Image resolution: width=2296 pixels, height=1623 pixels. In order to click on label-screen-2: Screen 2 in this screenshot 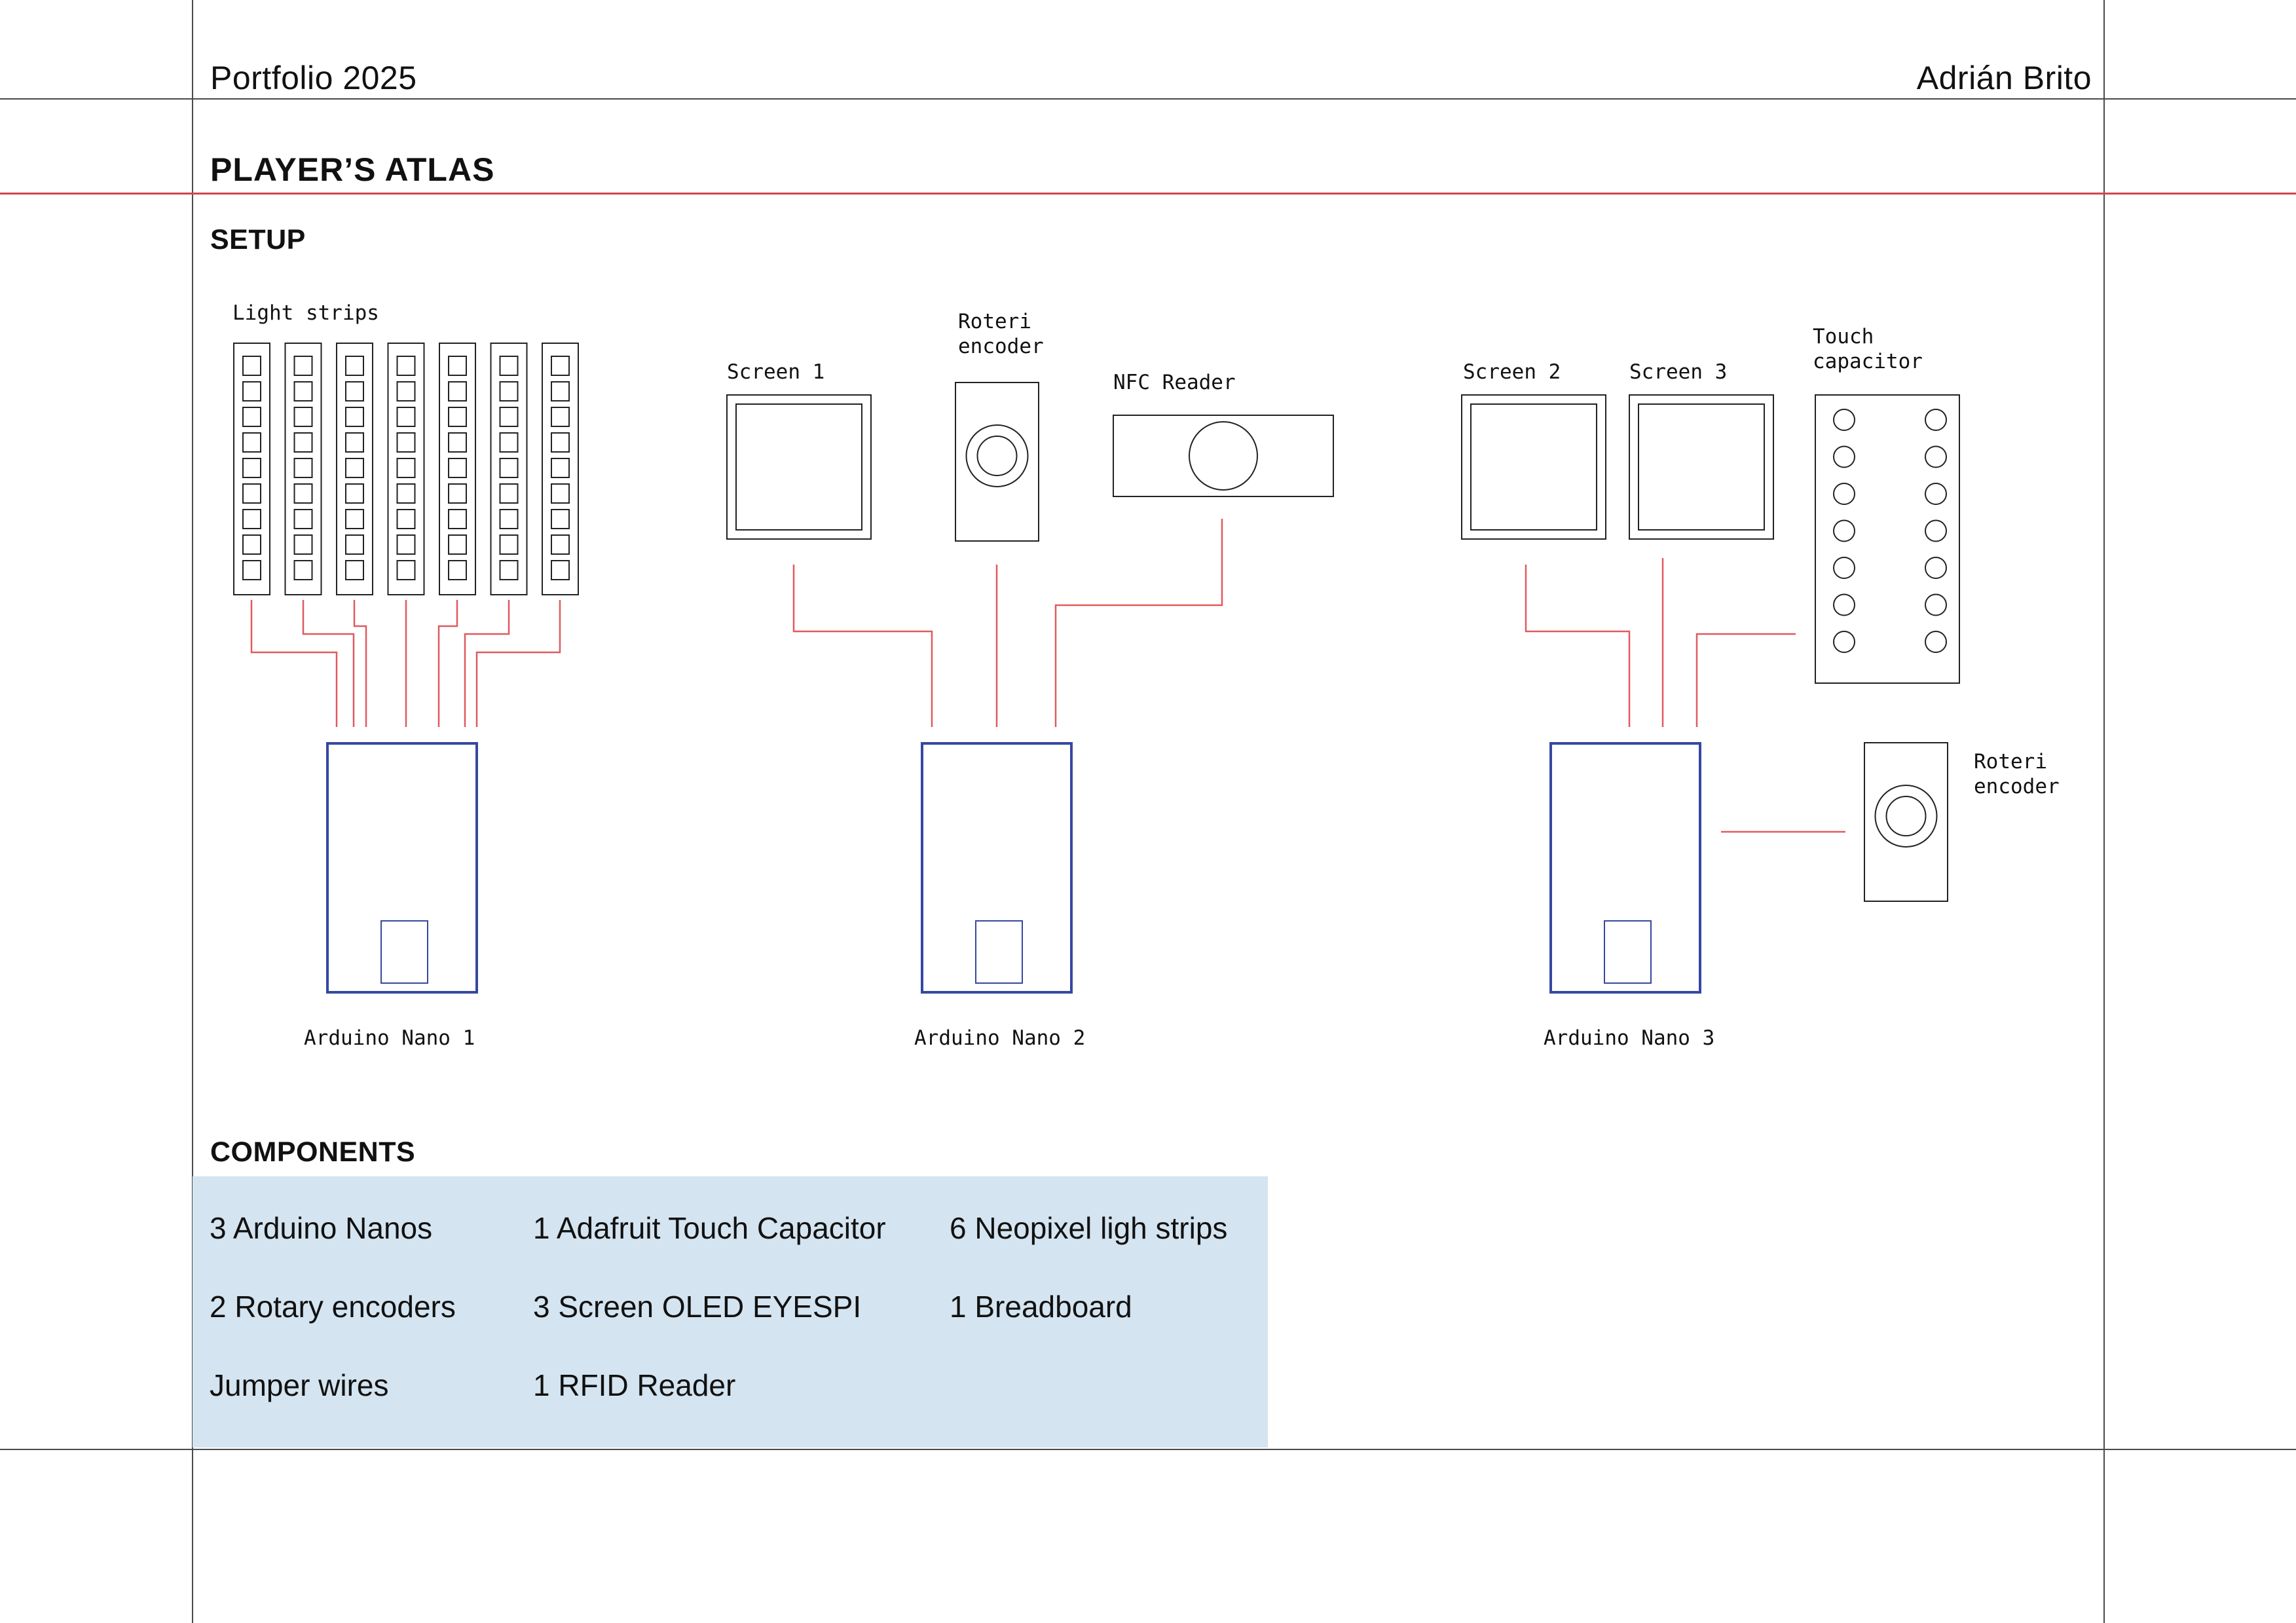, I will do `click(1512, 372)`.